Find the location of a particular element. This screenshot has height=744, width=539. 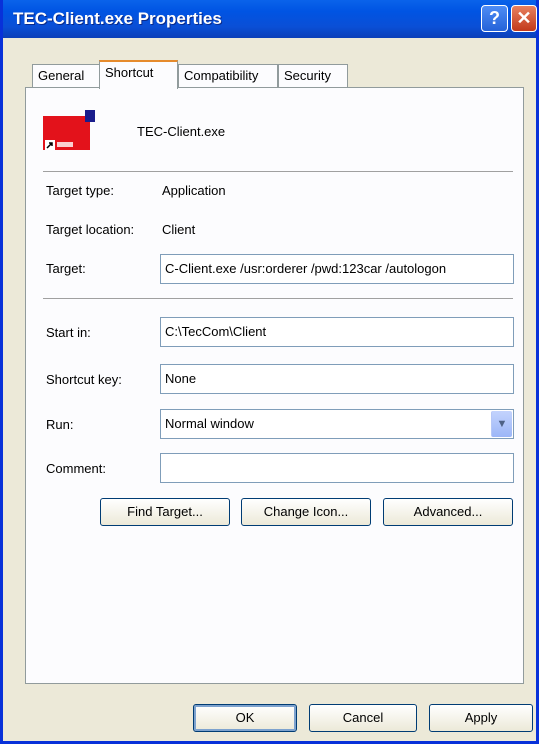

tab-general: General is located at coordinates (66, 76).